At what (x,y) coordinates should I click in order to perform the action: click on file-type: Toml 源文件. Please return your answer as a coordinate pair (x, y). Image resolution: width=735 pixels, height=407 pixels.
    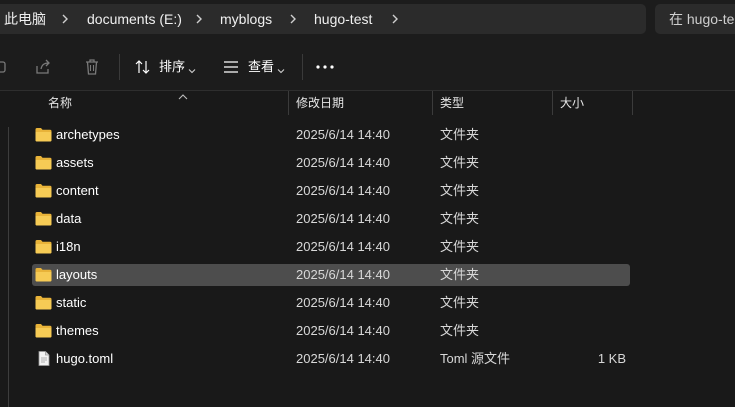
    Looking at the image, I should click on (475, 358).